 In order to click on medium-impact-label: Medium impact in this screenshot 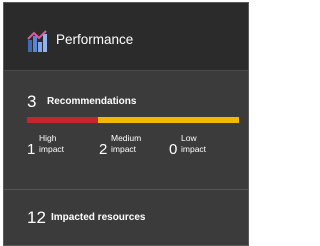, I will do `click(126, 143)`.